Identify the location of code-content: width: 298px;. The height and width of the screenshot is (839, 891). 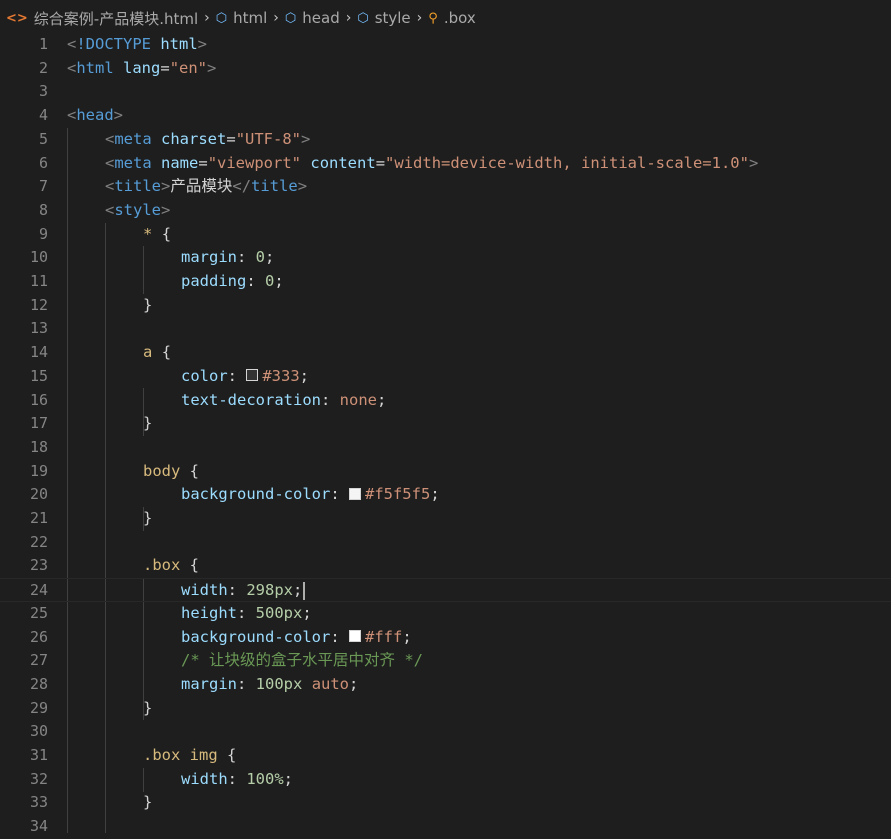
(243, 591).